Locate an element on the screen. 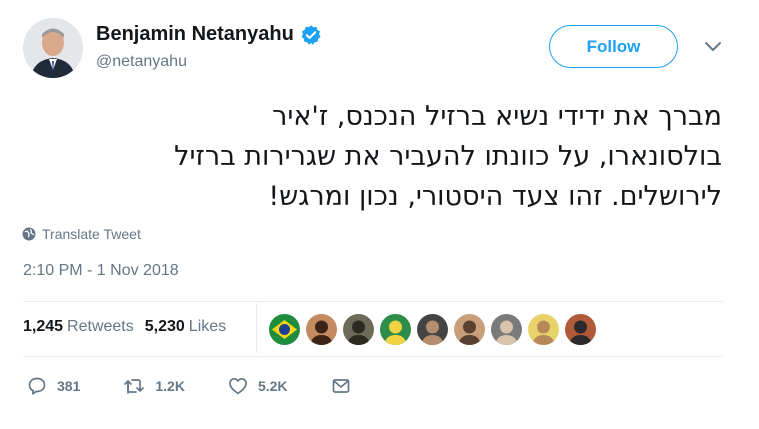  tweet-stats: 1,245 Retweets 5,230 Likes is located at coordinates (130, 327).